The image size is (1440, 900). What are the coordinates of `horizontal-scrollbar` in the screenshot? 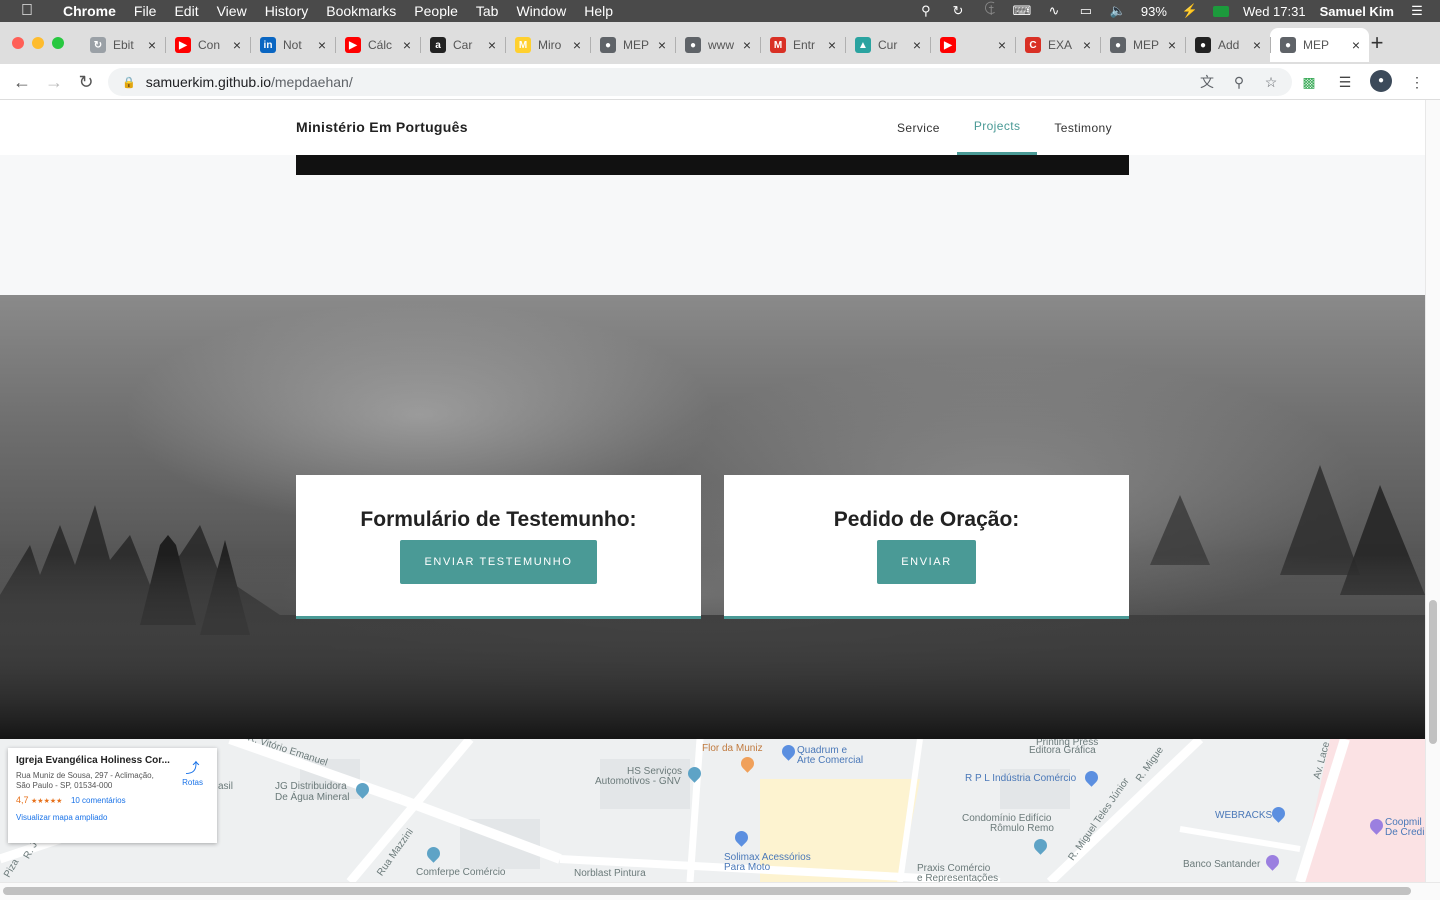 It's located at (720, 891).